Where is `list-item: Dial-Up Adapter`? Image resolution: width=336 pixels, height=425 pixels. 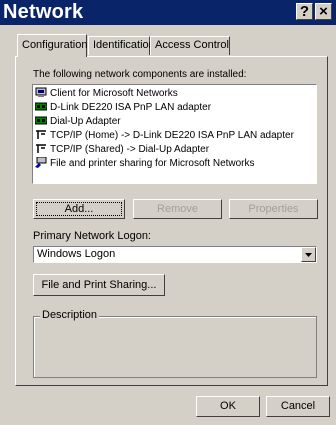 list-item: Dial-Up Adapter is located at coordinates (78, 122).